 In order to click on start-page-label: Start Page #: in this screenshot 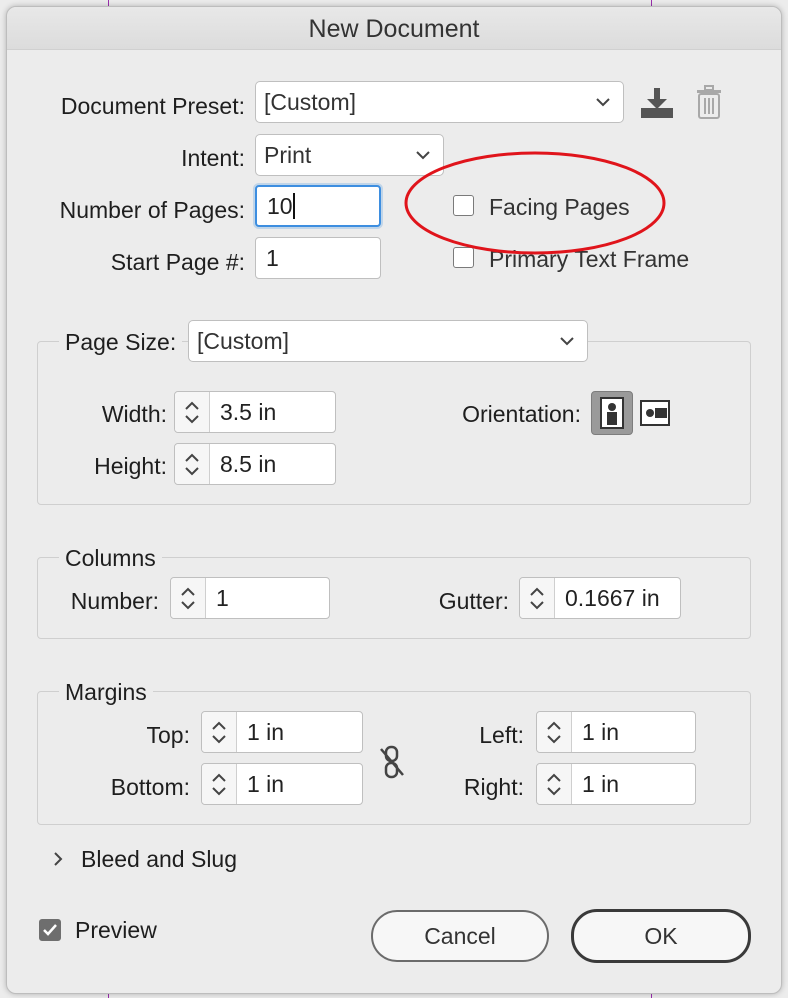, I will do `click(177, 262)`.